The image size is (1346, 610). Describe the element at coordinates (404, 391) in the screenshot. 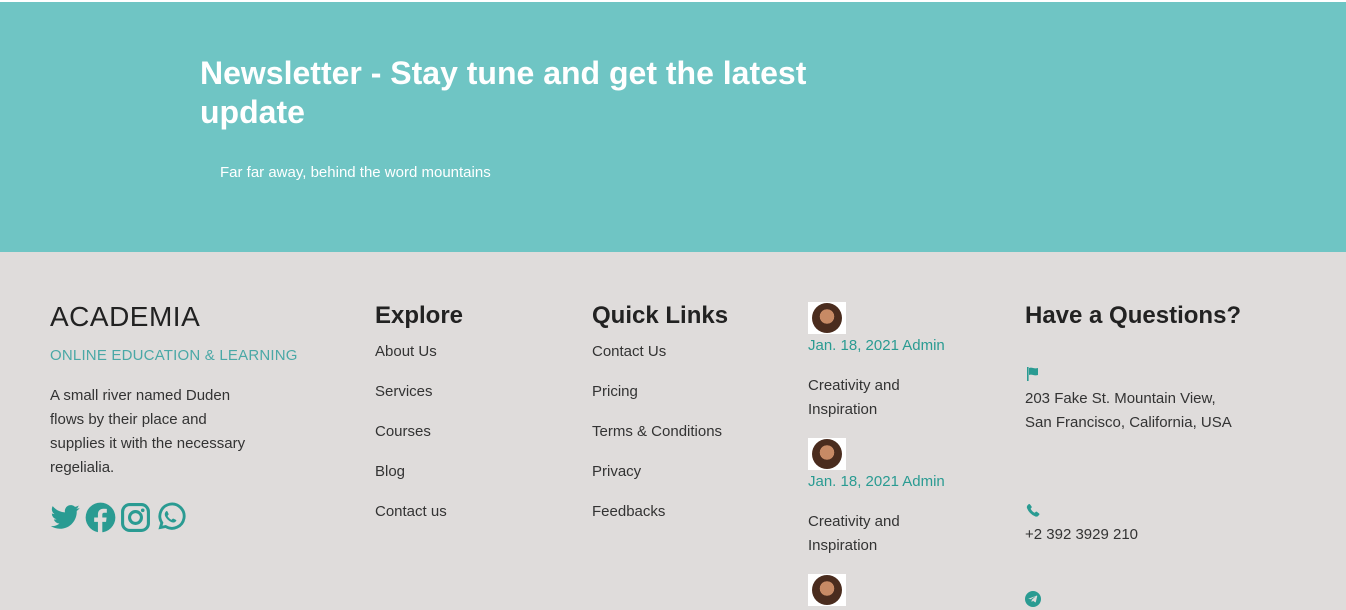

I see `explore-link-services: Services` at that location.